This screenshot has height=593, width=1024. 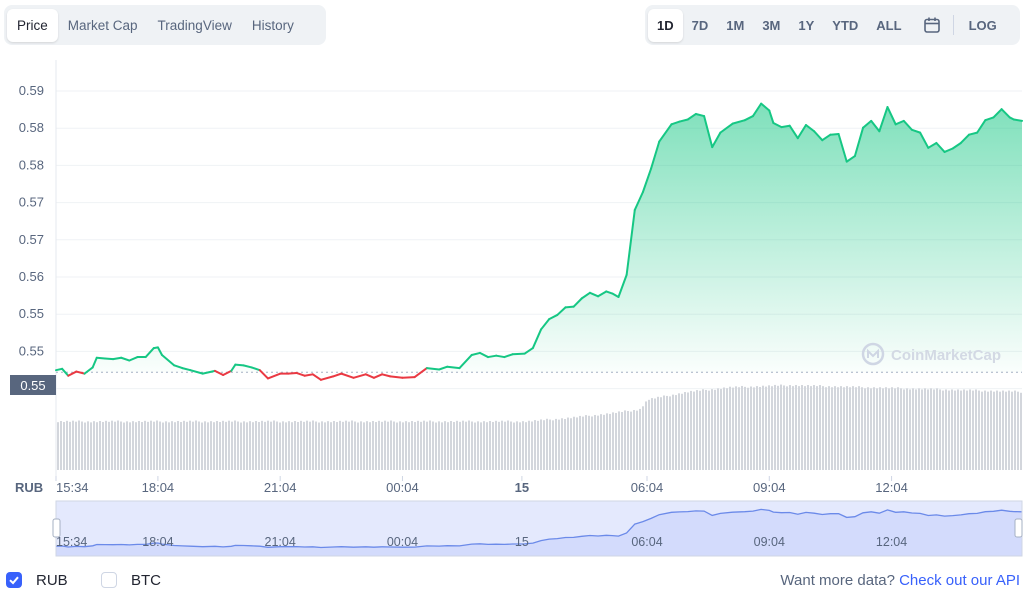 I want to click on navigator-tick-label: 15, so click(x=522, y=542).